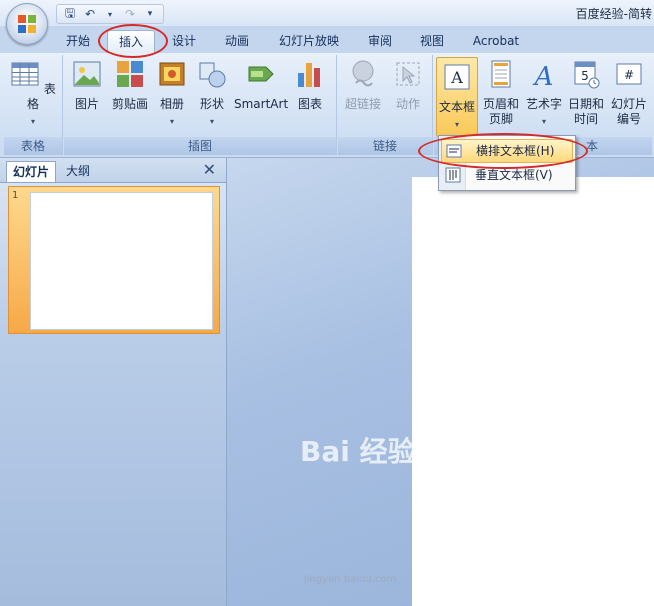  I want to click on picture-button: 图片, so click(87, 85).